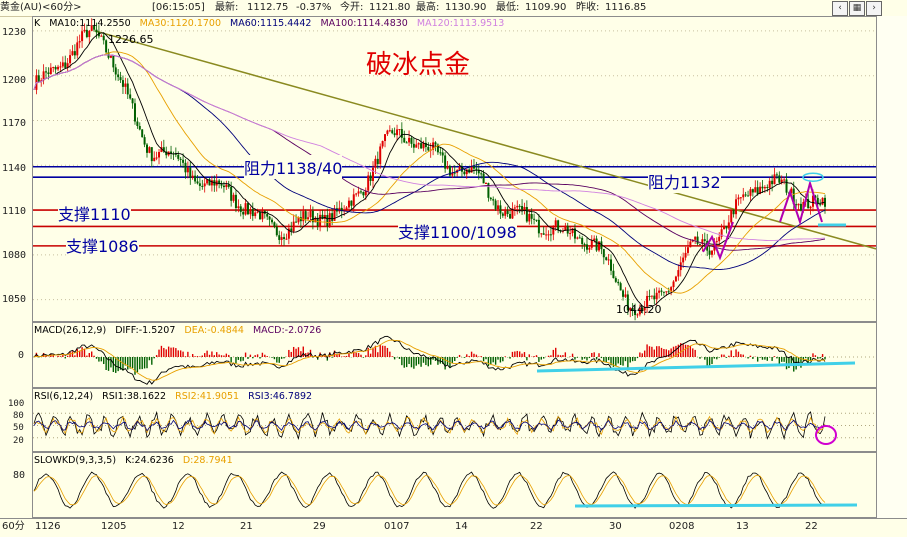 The width and height of the screenshot is (907, 537). I want to click on macd-support-line, so click(696, 367).